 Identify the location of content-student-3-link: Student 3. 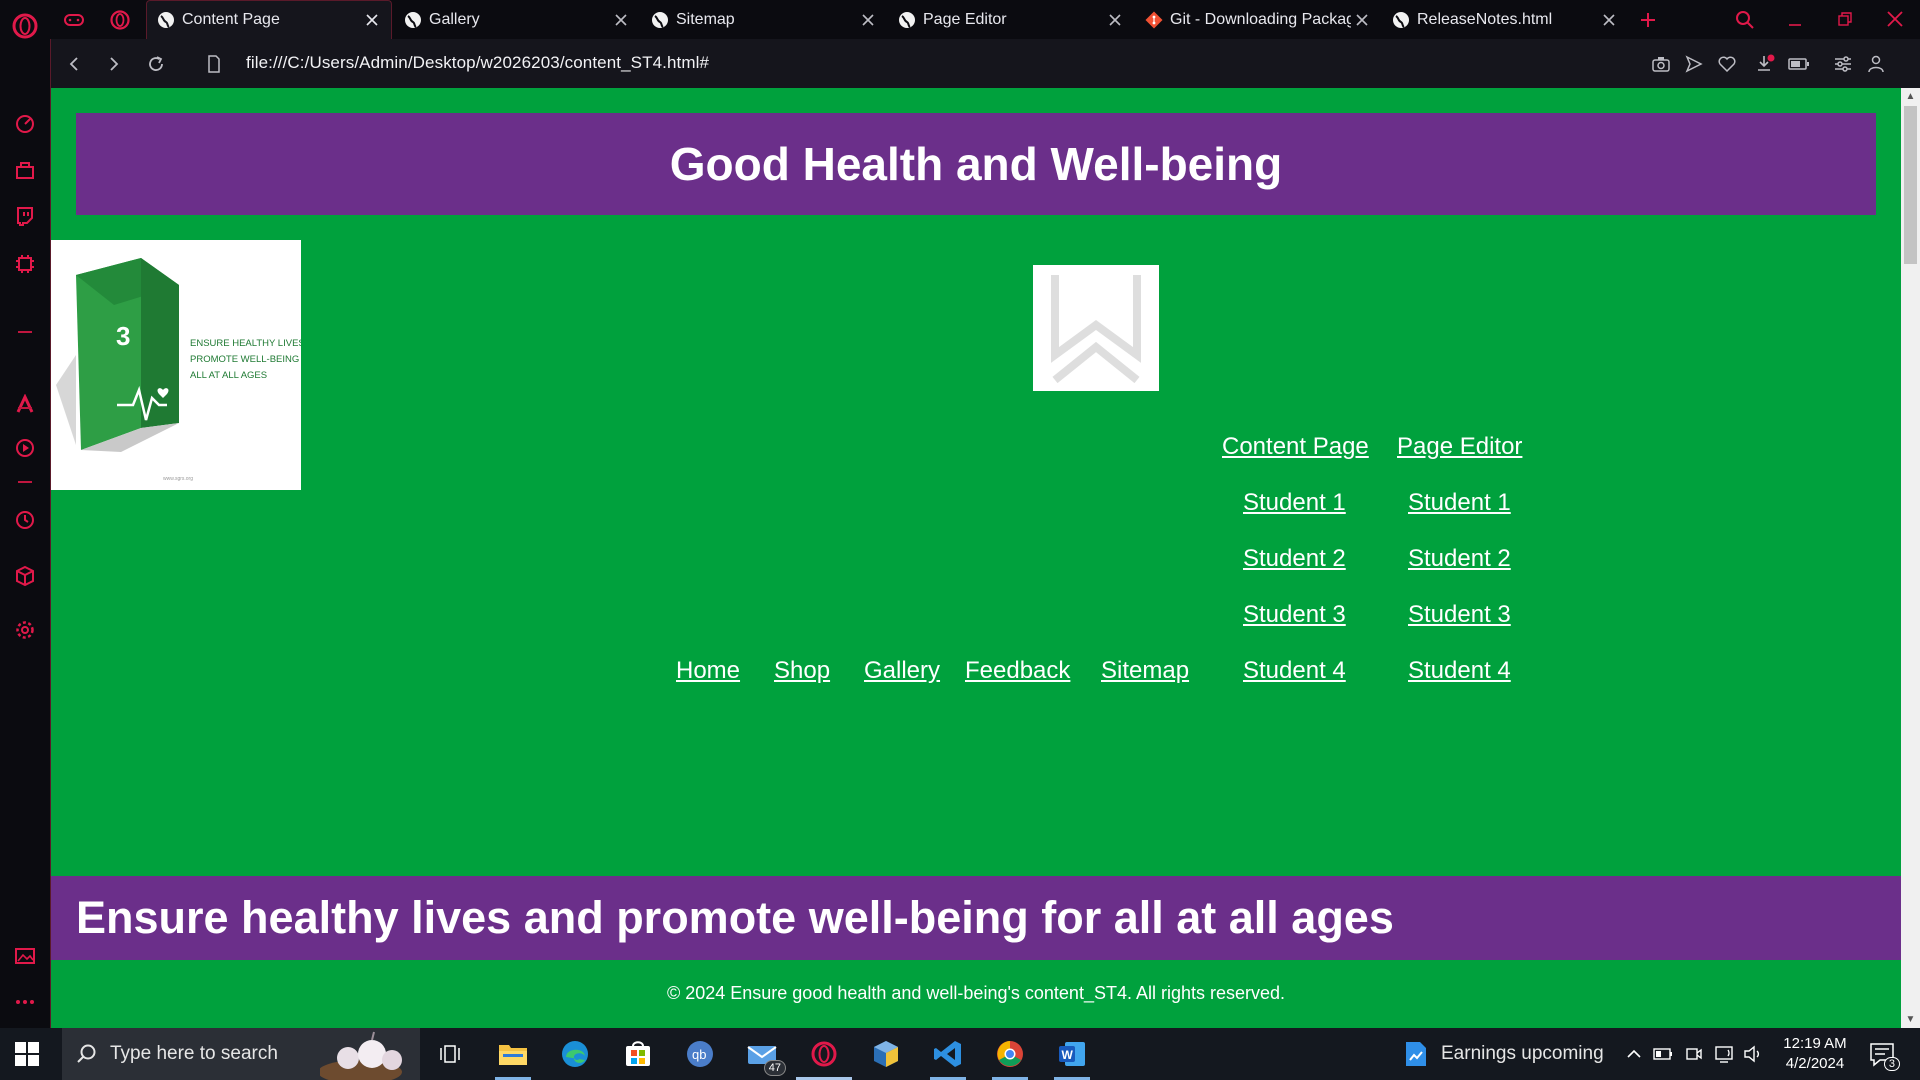
(1294, 615).